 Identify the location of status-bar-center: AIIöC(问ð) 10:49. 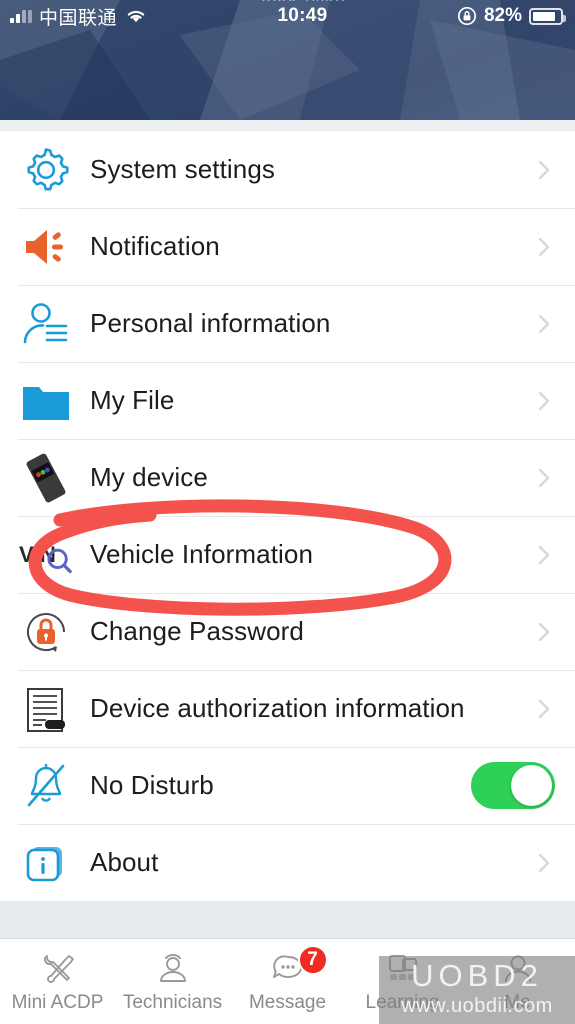
(302, 16).